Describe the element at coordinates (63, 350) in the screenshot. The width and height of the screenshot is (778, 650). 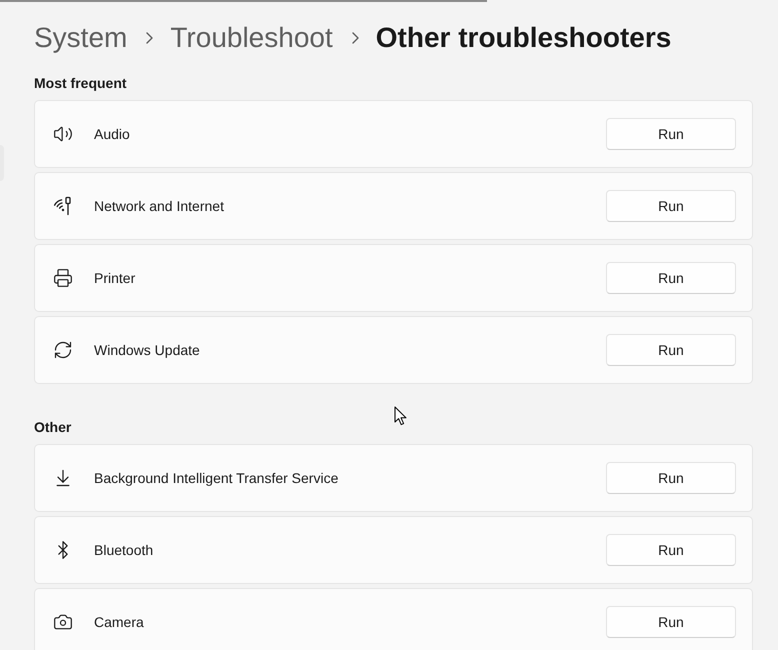
I see `sync-icon` at that location.